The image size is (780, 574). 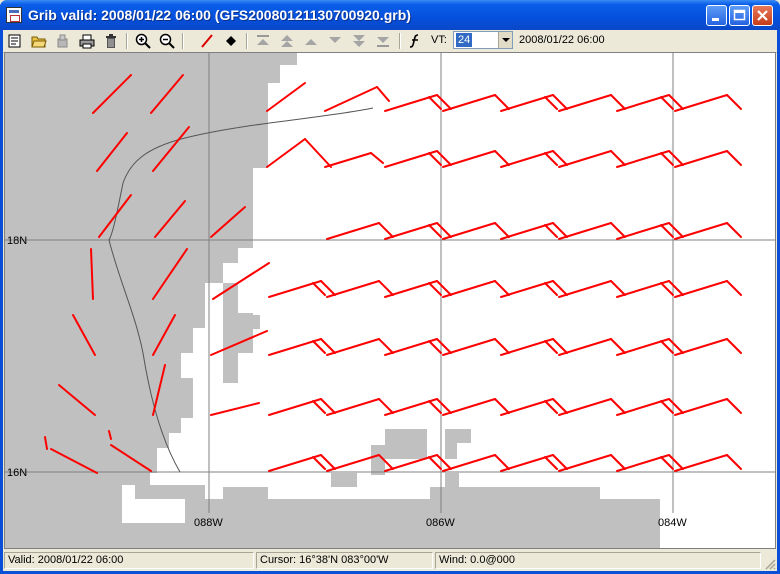 I want to click on toolbar: VT: 24 2008/01/22 06:00, so click(x=390, y=41).